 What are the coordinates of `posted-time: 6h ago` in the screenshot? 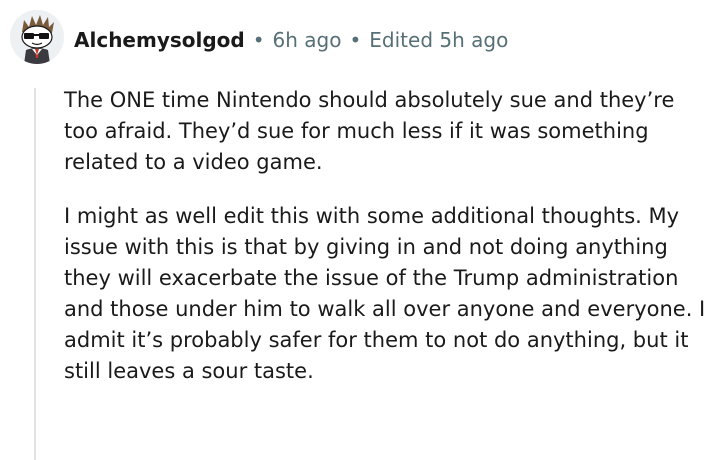 It's located at (307, 40).